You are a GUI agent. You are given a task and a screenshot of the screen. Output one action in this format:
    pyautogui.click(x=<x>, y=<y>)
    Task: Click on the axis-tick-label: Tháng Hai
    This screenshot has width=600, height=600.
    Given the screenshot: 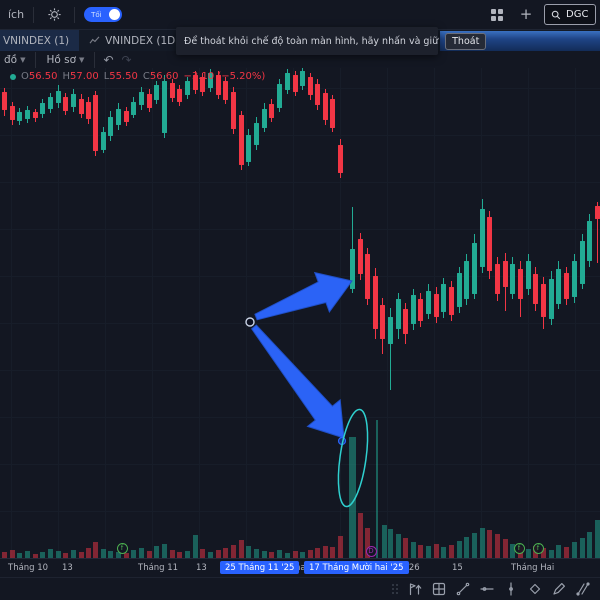 What is the action you would take?
    pyautogui.click(x=533, y=568)
    